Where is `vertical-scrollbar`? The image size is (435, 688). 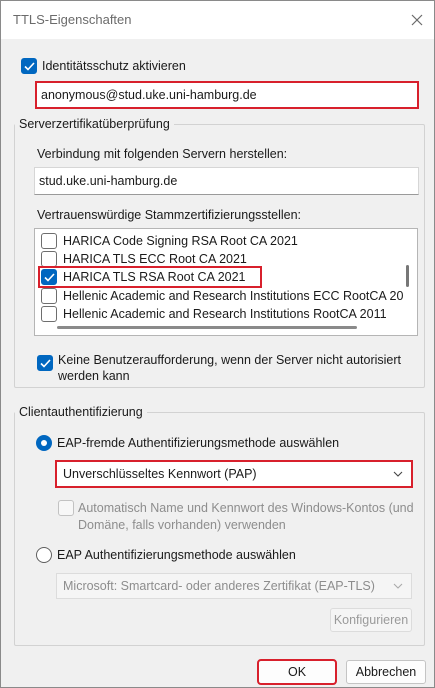
vertical-scrollbar is located at coordinates (407, 276).